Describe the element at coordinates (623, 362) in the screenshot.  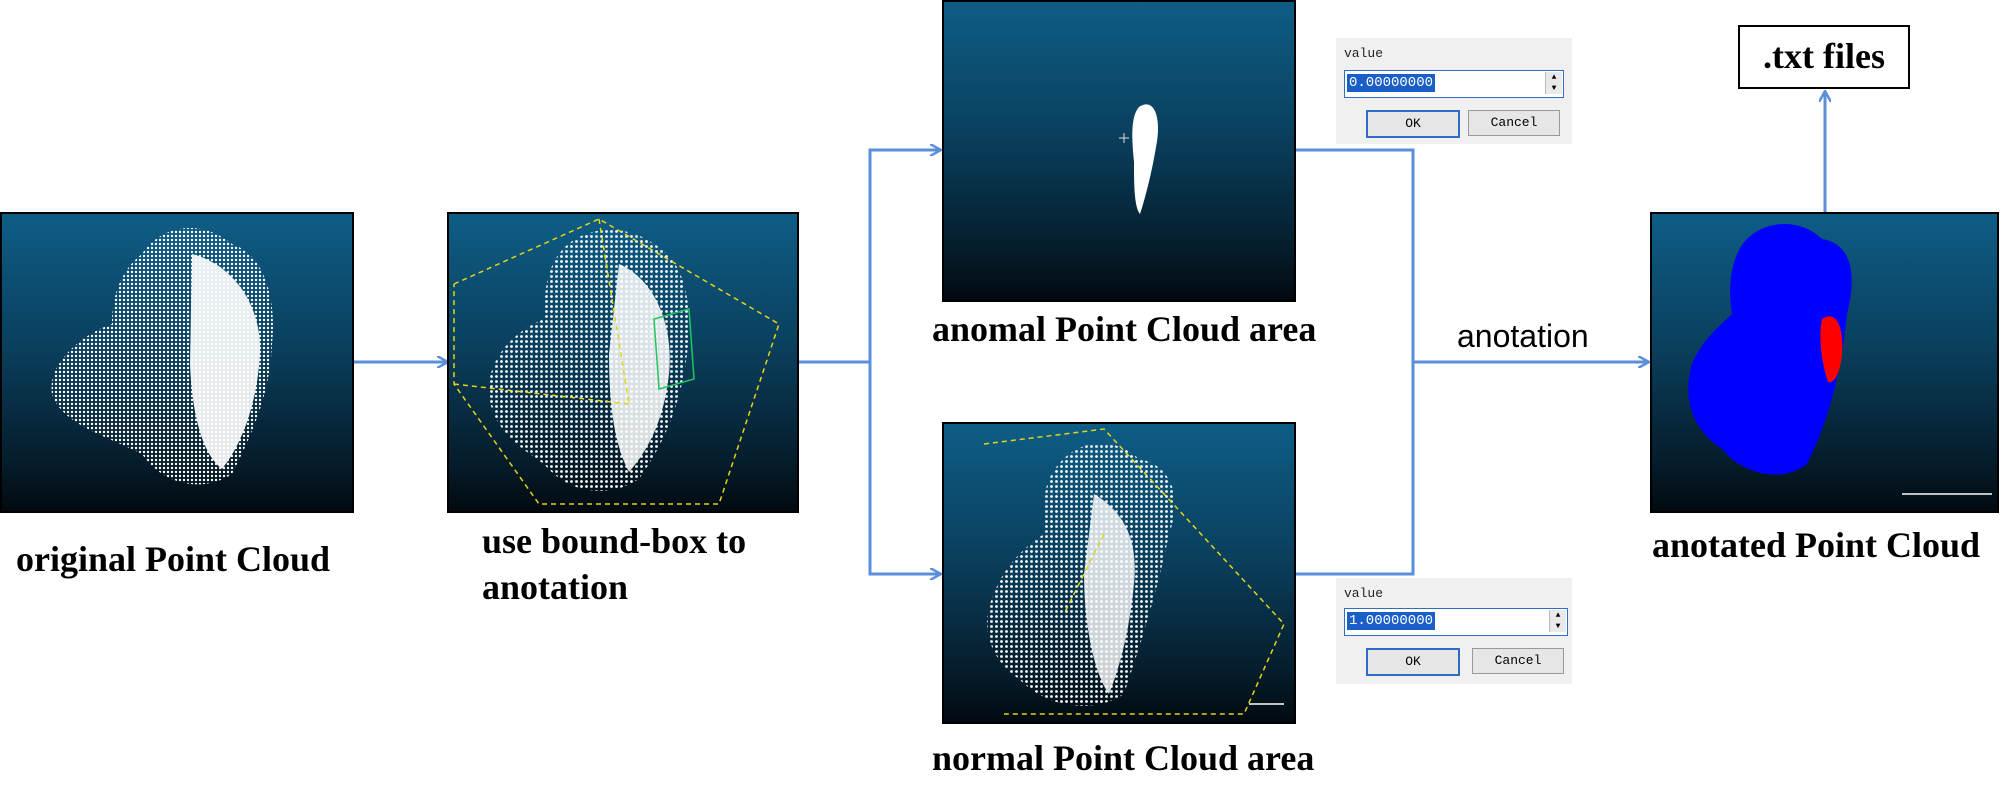
I see `bound-box-view` at that location.